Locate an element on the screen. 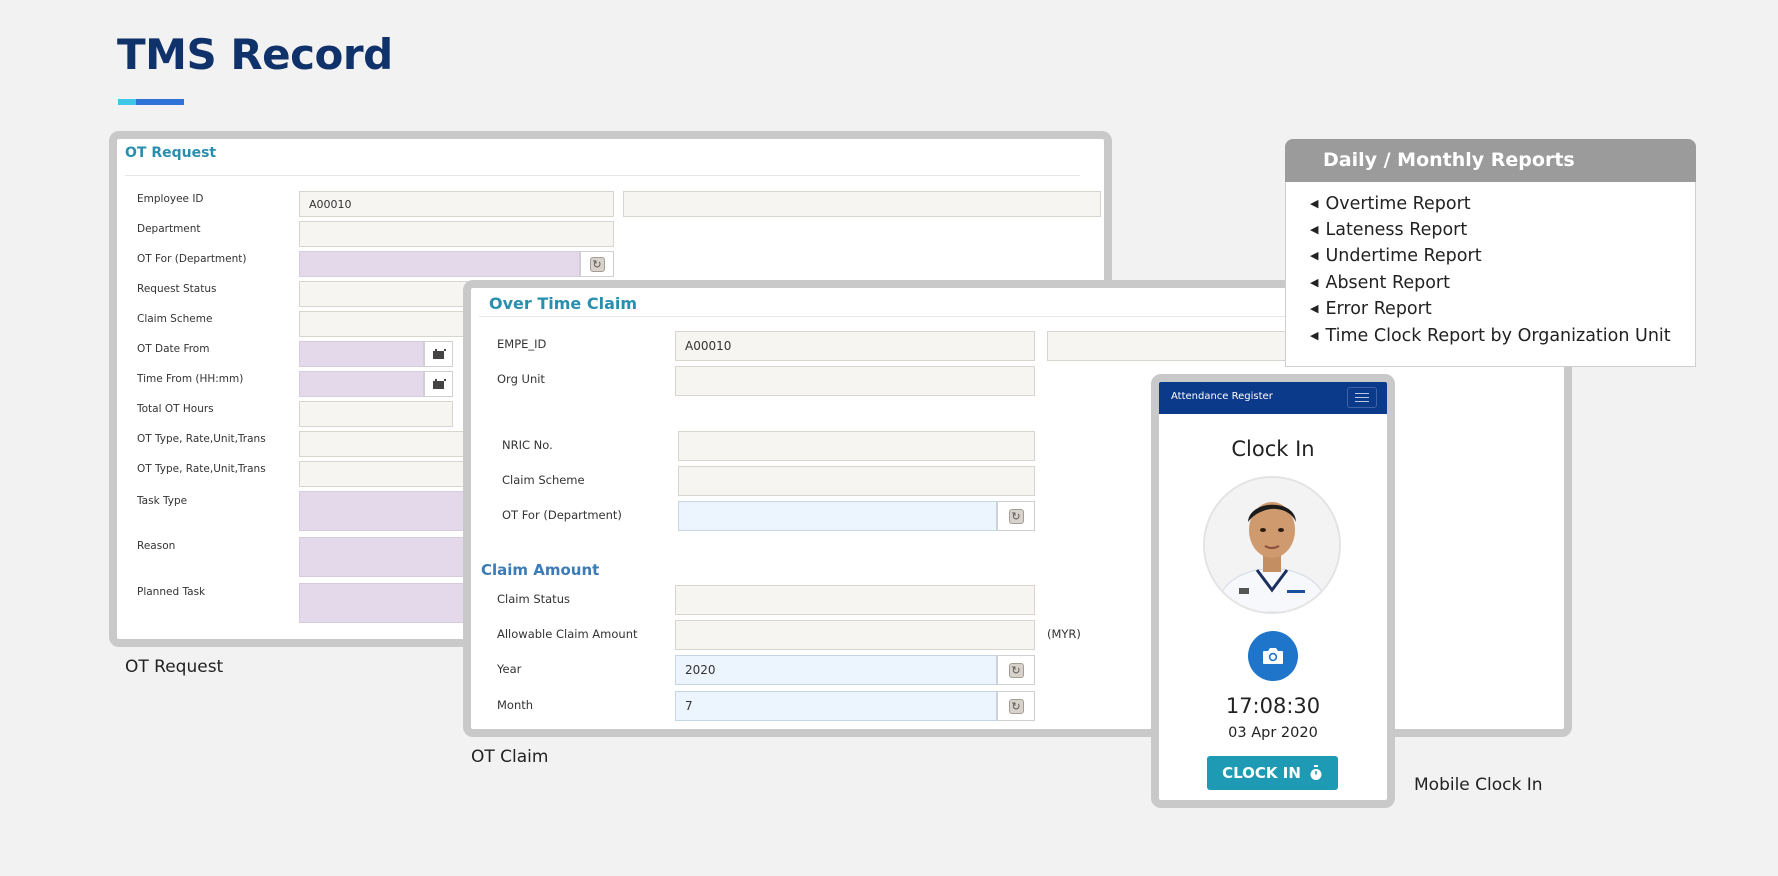 This screenshot has width=1778, height=876. ot-date-from-label: OT Date From is located at coordinates (173, 349).